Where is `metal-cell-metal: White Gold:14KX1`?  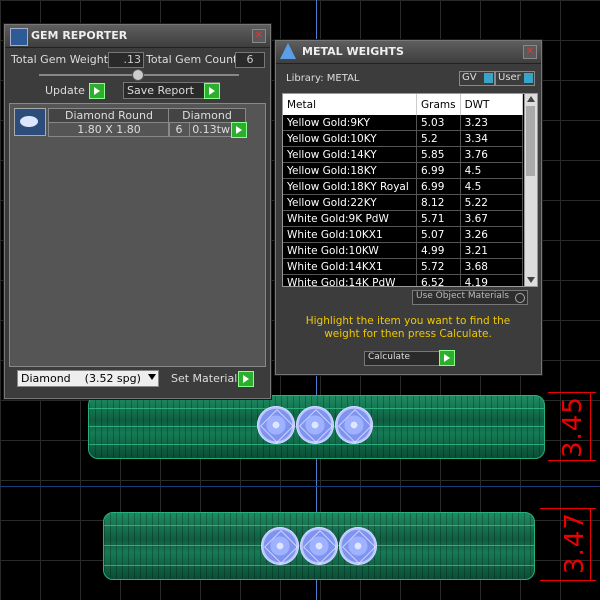 metal-cell-metal: White Gold:14KX1 is located at coordinates (350, 266).